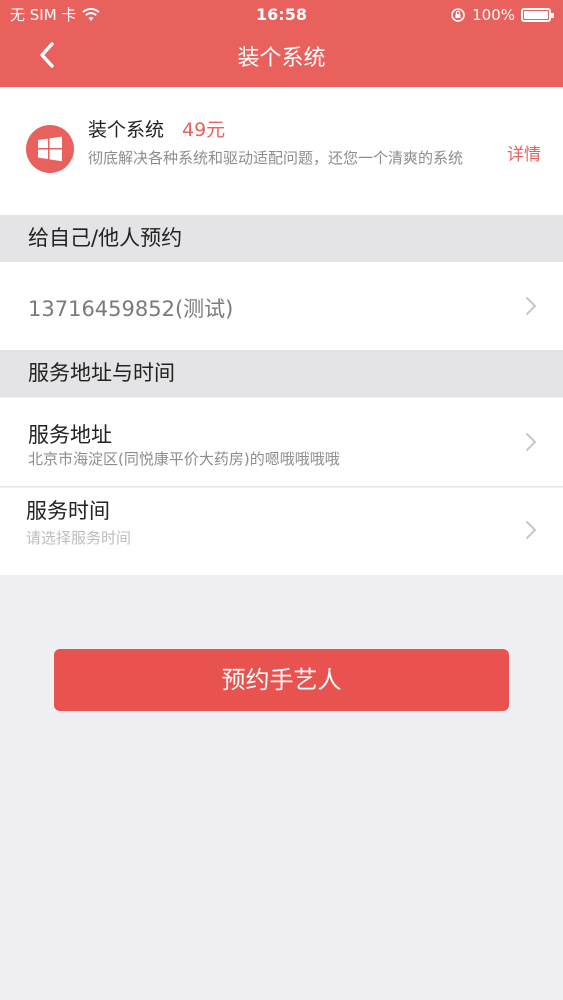  I want to click on battery-icon, so click(537, 15).